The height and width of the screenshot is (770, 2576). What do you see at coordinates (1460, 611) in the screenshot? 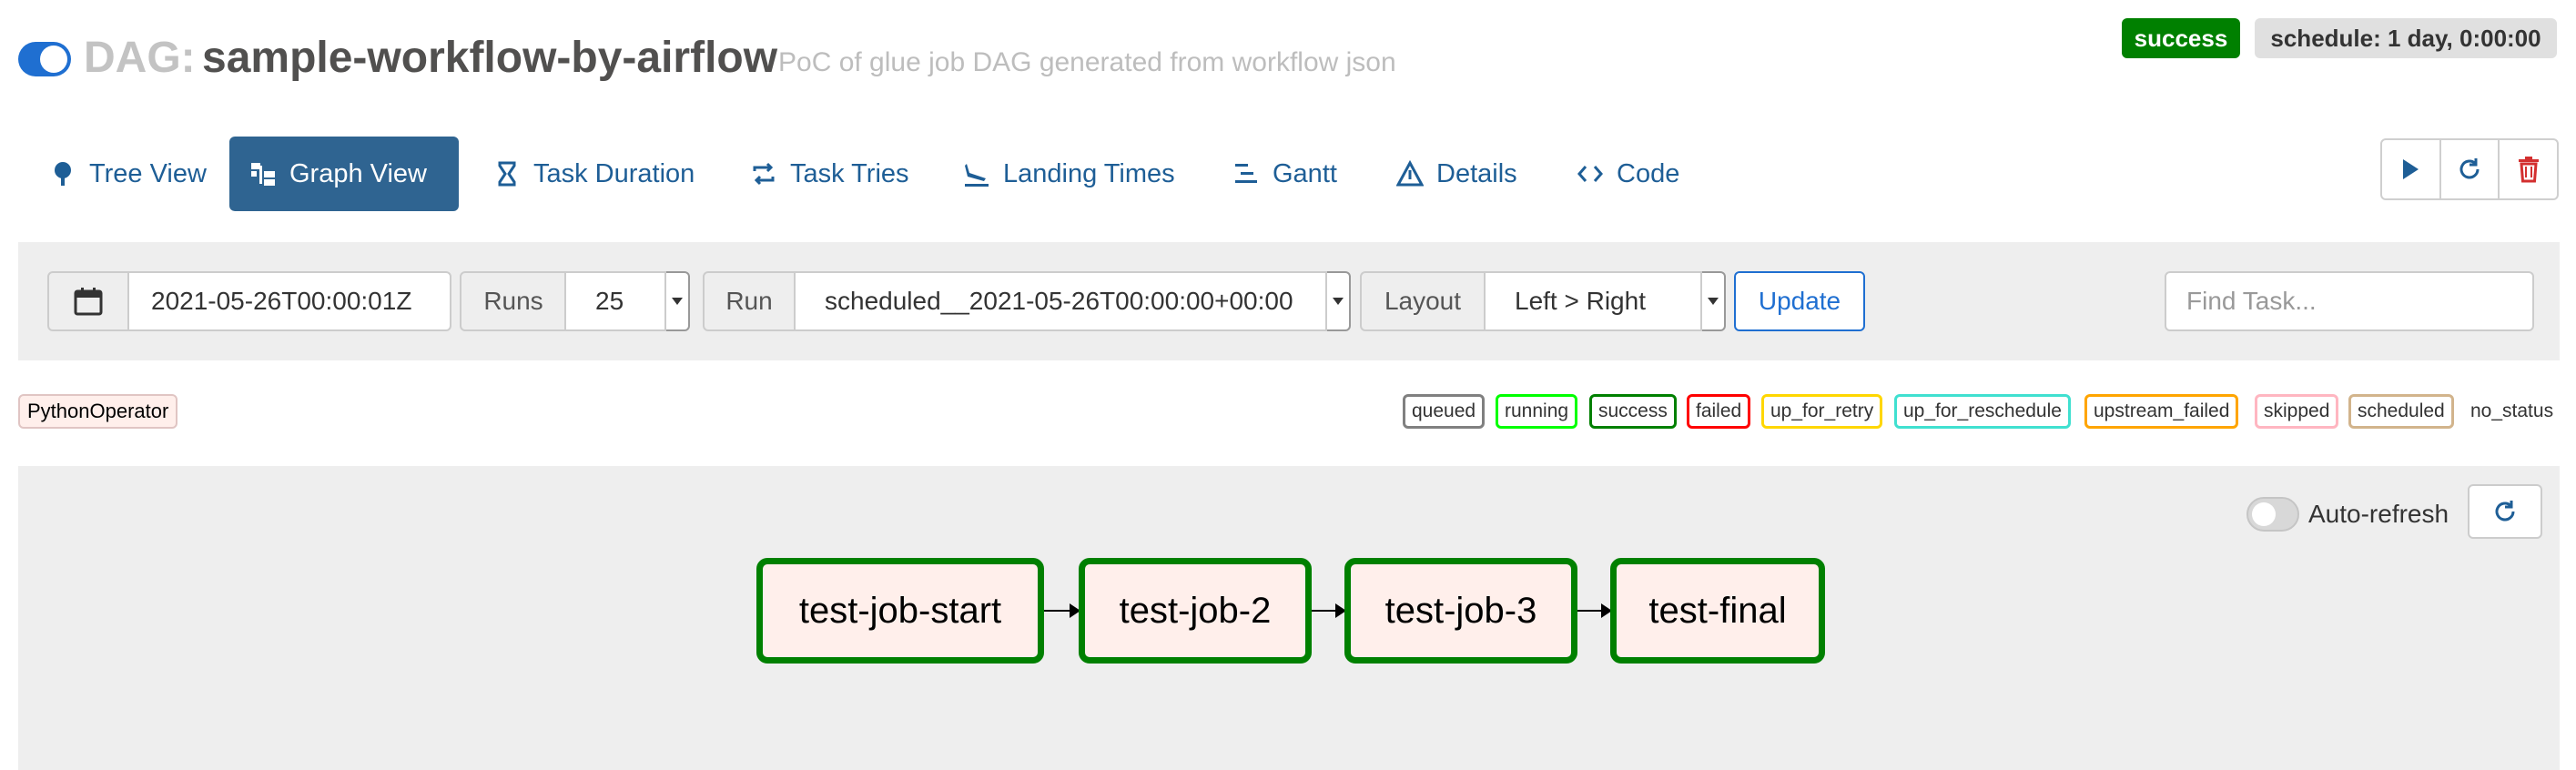
I see `task-node-test-job-3: test-job-3` at bounding box center [1460, 611].